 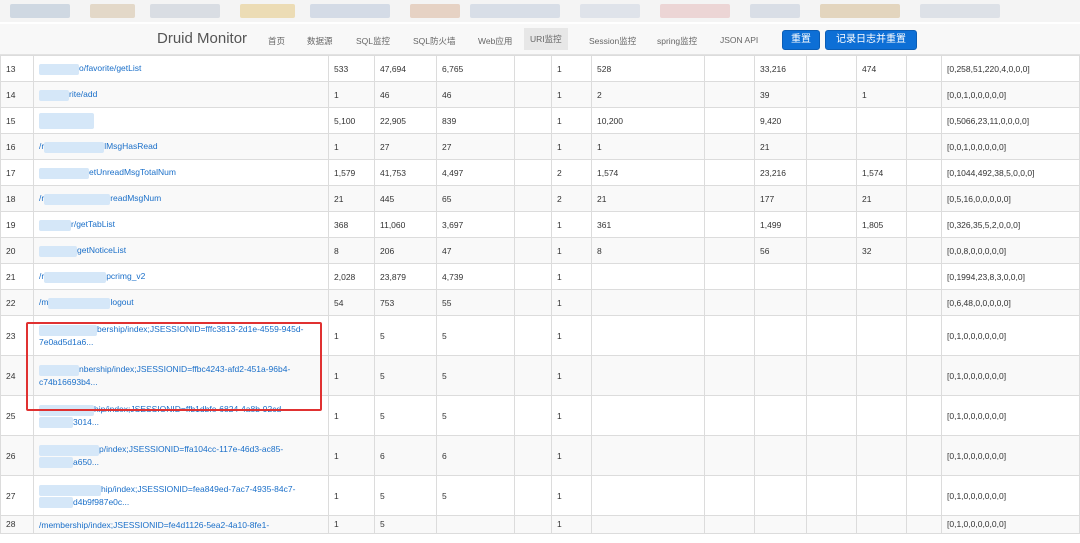 What do you see at coordinates (475, 146) in the screenshot?
I see `max-time: 27` at bounding box center [475, 146].